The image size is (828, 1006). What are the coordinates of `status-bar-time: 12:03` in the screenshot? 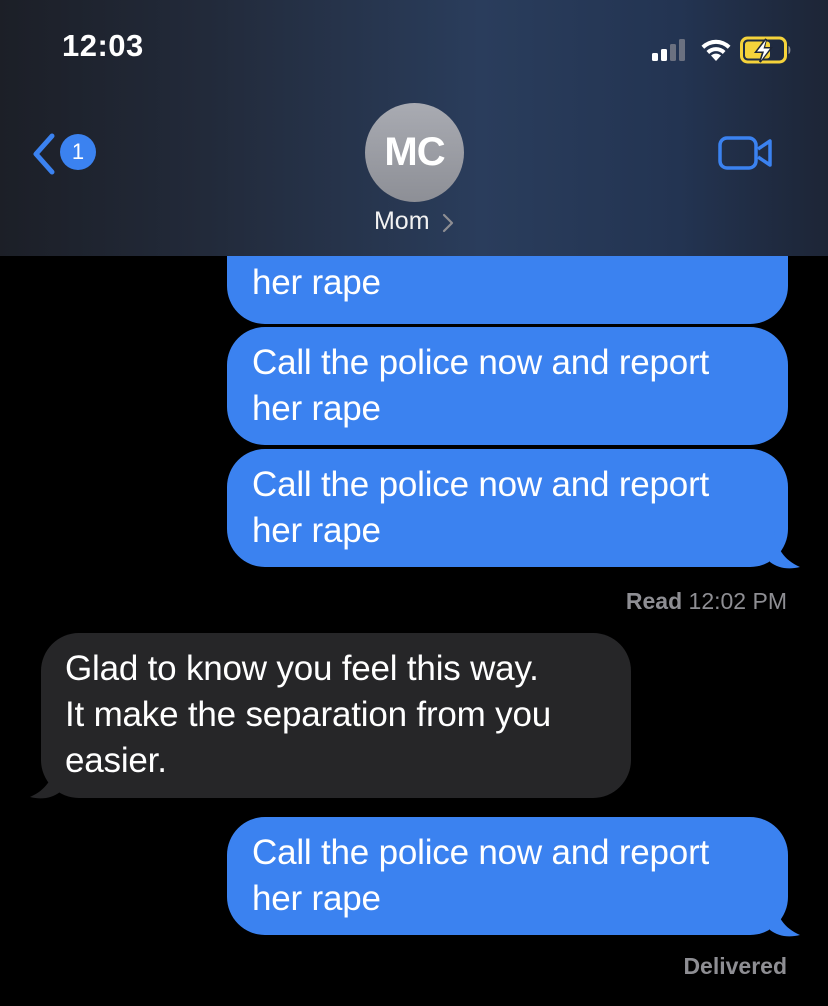 It's located at (103, 45).